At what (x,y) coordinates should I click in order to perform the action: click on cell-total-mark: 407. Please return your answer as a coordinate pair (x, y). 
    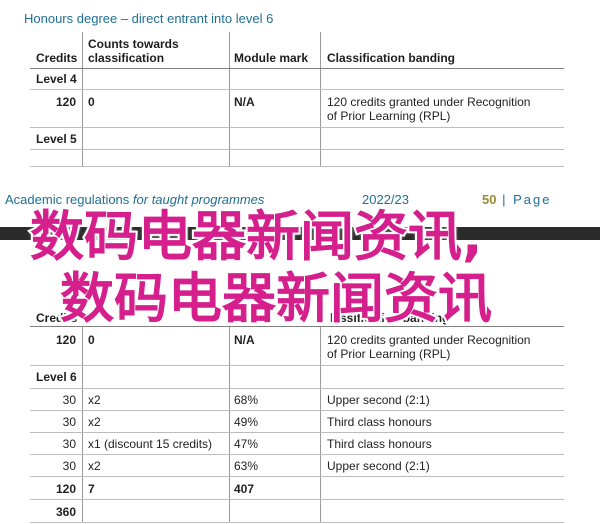
    Looking at the image, I should click on (244, 489).